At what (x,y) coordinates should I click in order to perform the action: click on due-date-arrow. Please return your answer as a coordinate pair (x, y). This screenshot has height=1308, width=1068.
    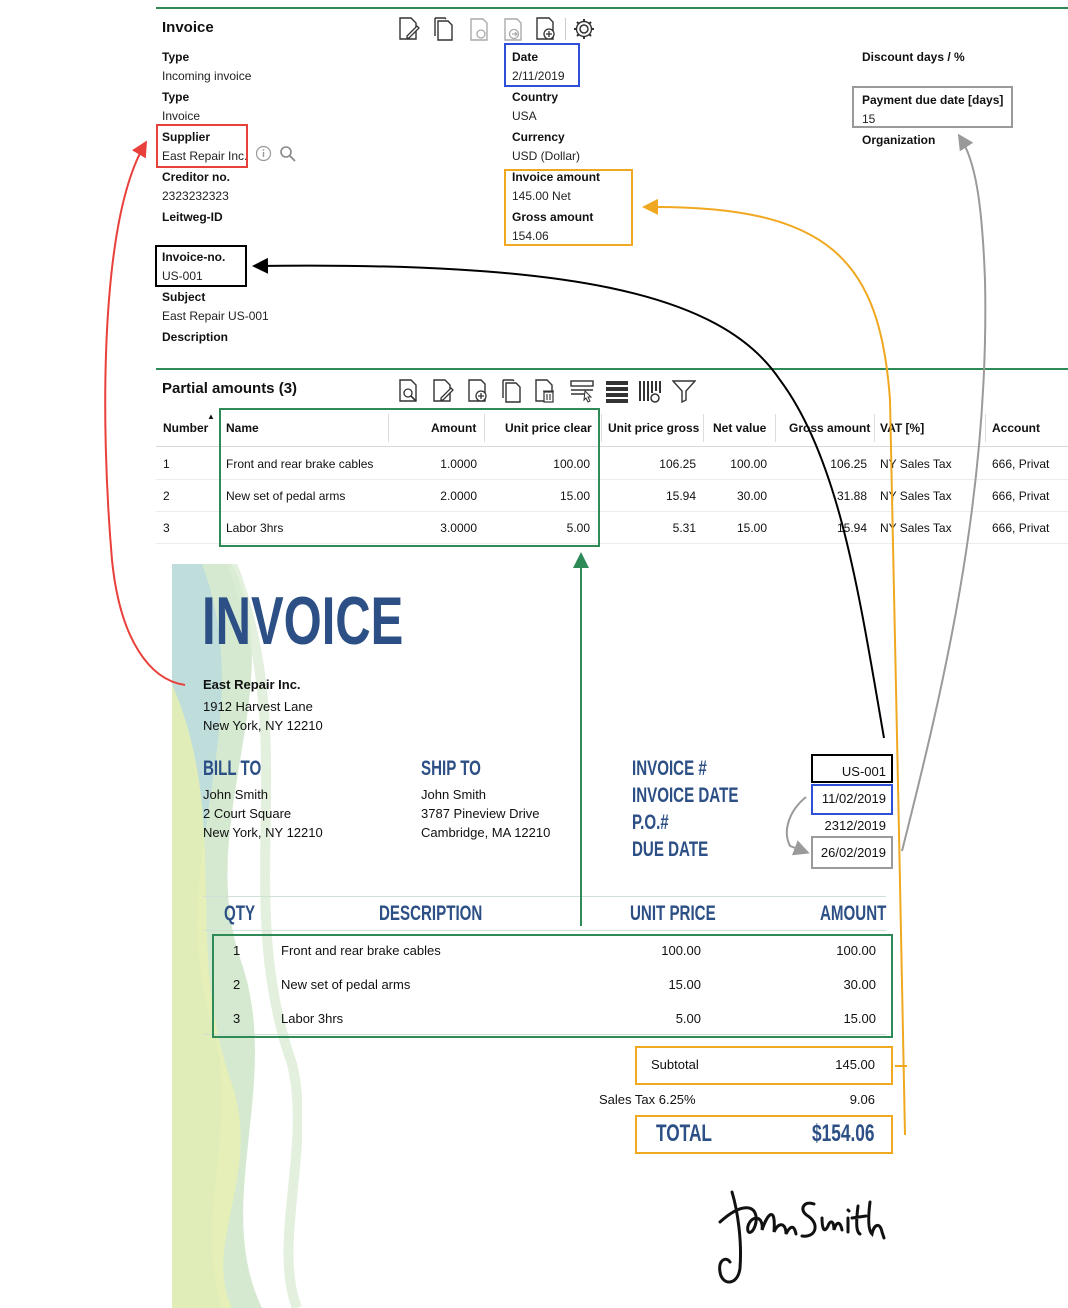
    Looking at the image, I should click on (944, 492).